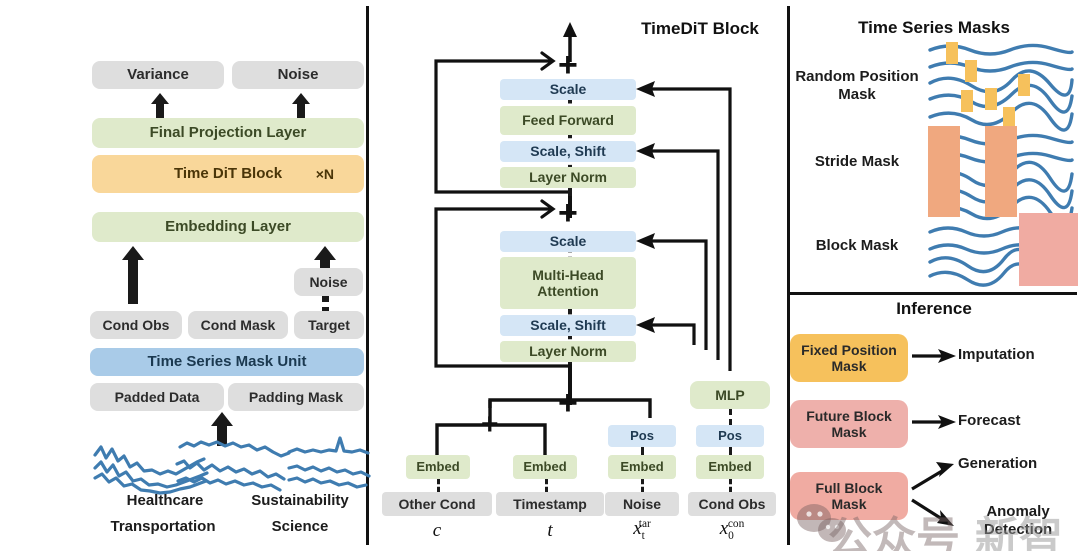 Image resolution: width=1080 pixels, height=551 pixels. I want to click on inference-task-generation: Generation, so click(998, 463).